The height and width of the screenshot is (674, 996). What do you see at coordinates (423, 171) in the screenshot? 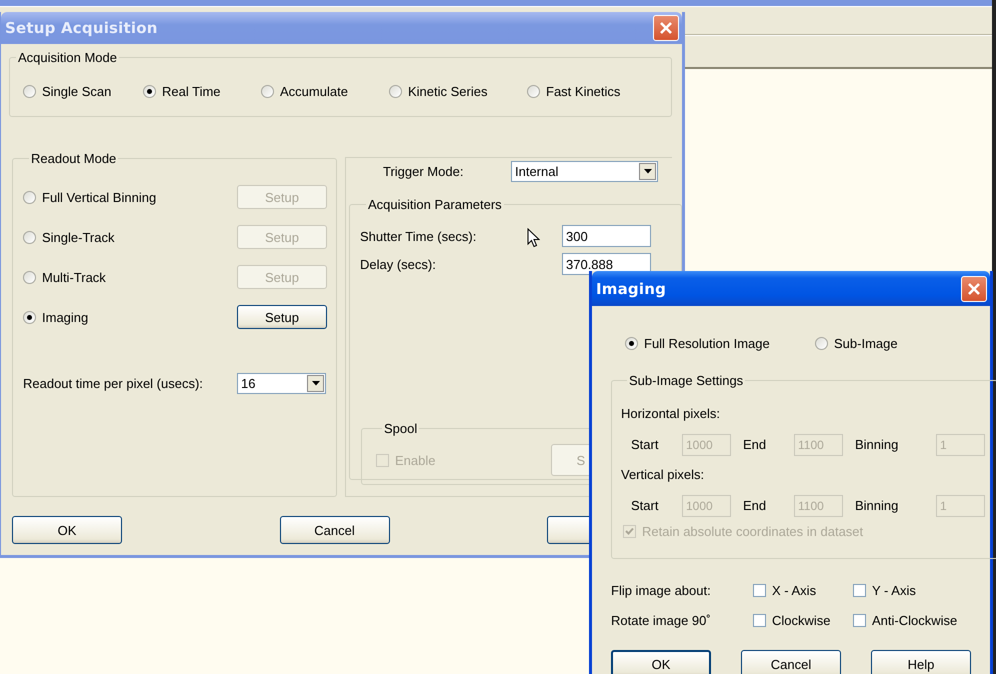
I see `field-label: Trigger Mode:` at bounding box center [423, 171].